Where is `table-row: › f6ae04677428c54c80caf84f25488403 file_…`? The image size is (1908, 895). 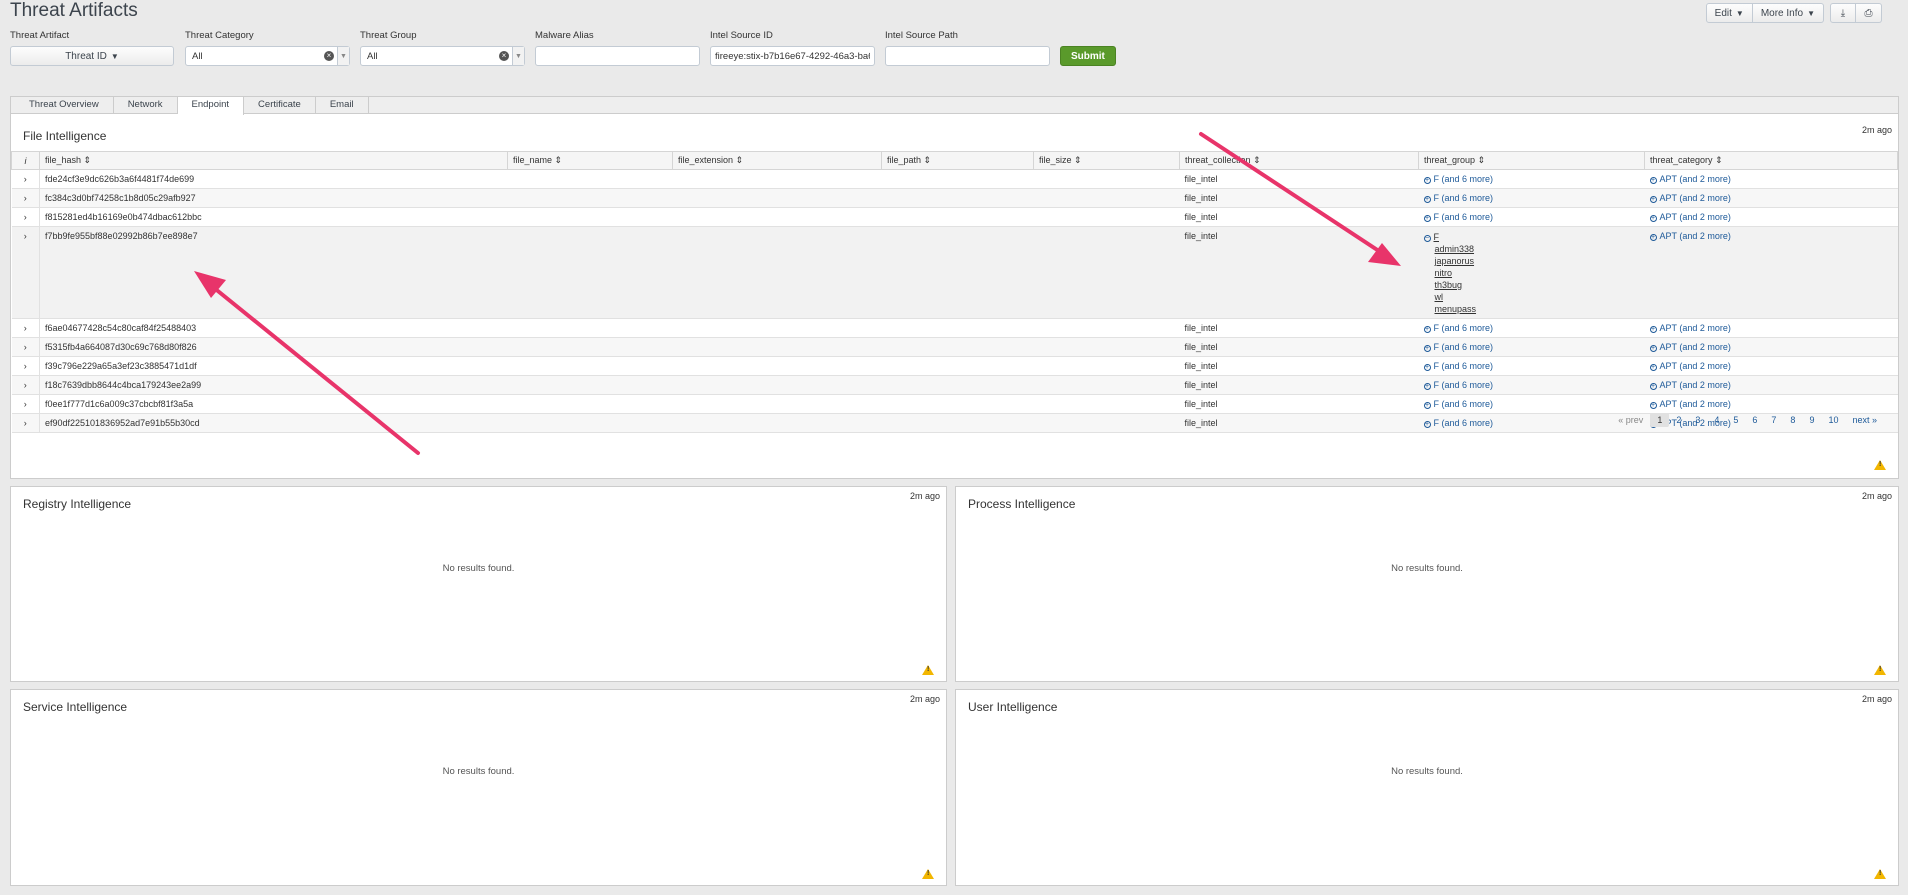
table-row: › f6ae04677428c54c80caf84f25488403 file_… is located at coordinates (954, 328).